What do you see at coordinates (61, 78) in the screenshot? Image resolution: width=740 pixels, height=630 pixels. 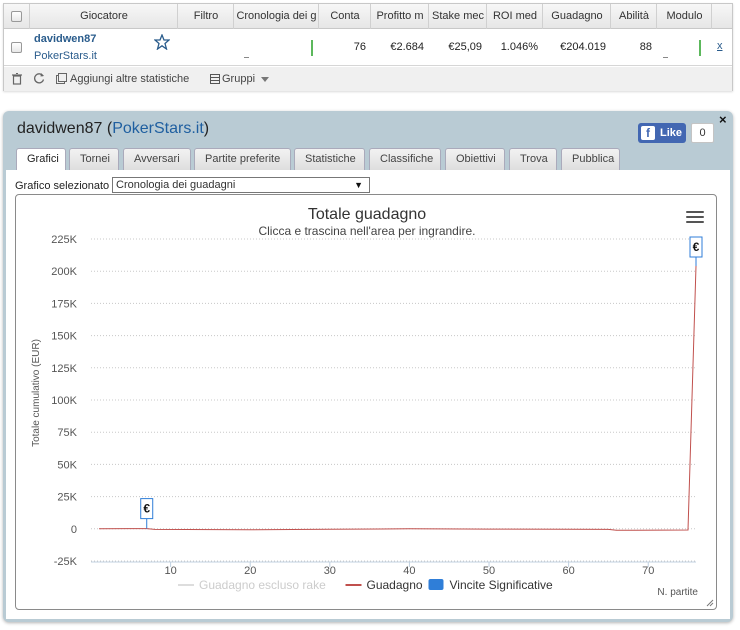 I see `add-stats-icon` at bounding box center [61, 78].